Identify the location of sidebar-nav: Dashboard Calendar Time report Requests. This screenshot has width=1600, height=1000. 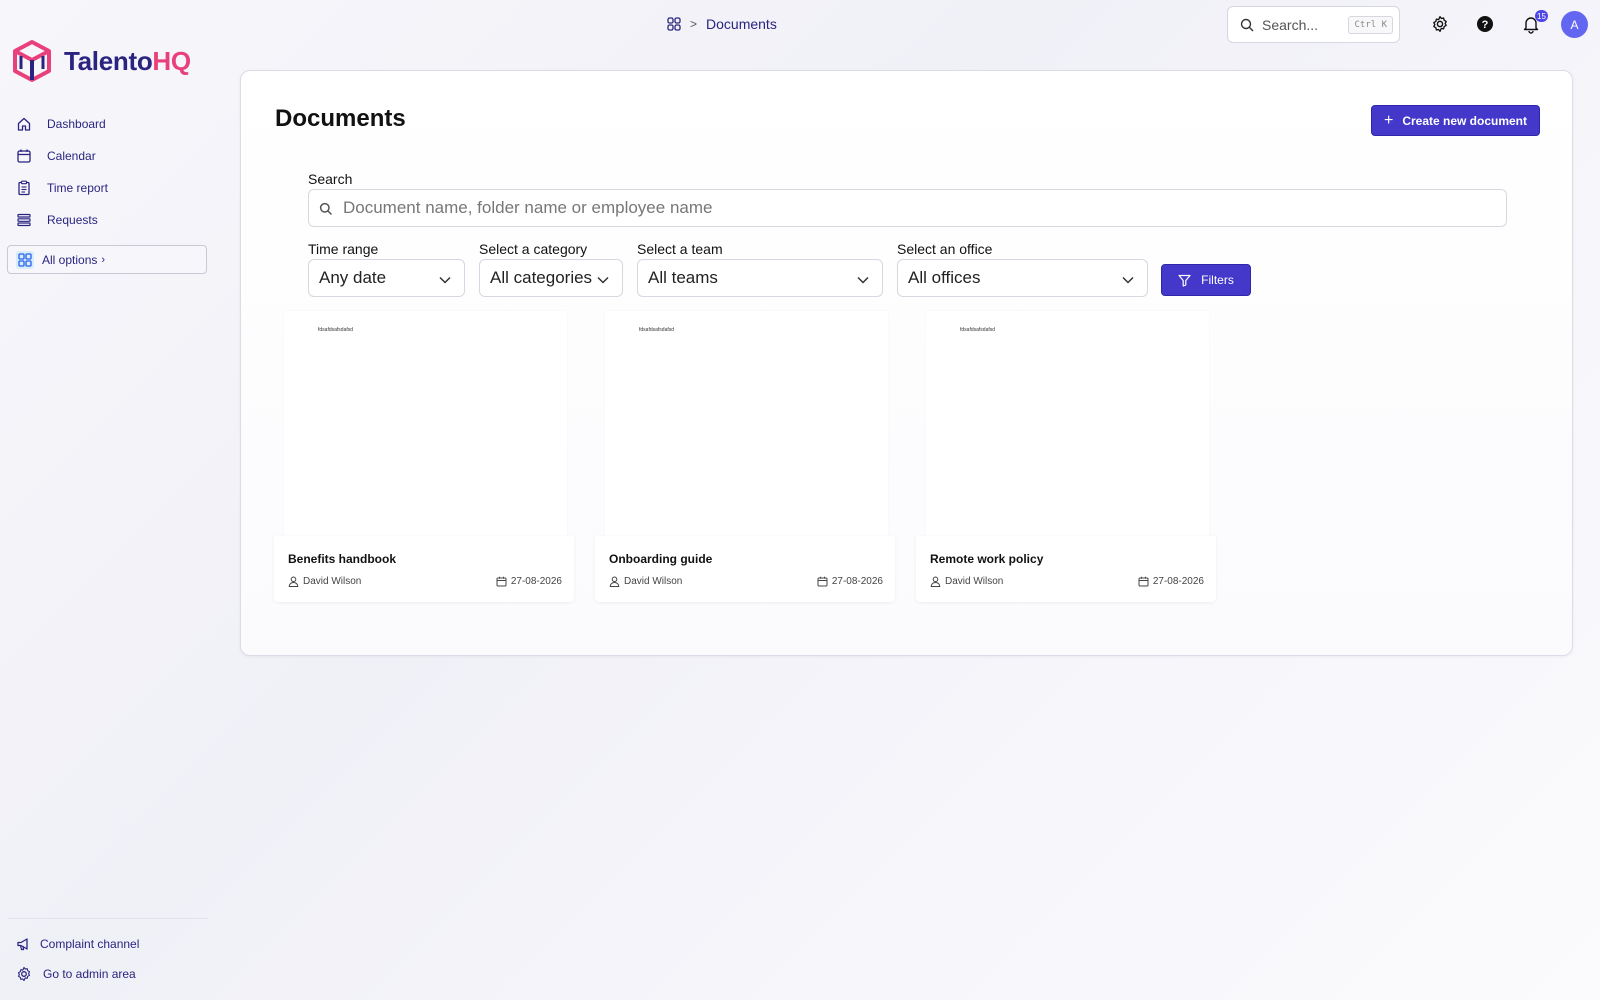
(108, 172).